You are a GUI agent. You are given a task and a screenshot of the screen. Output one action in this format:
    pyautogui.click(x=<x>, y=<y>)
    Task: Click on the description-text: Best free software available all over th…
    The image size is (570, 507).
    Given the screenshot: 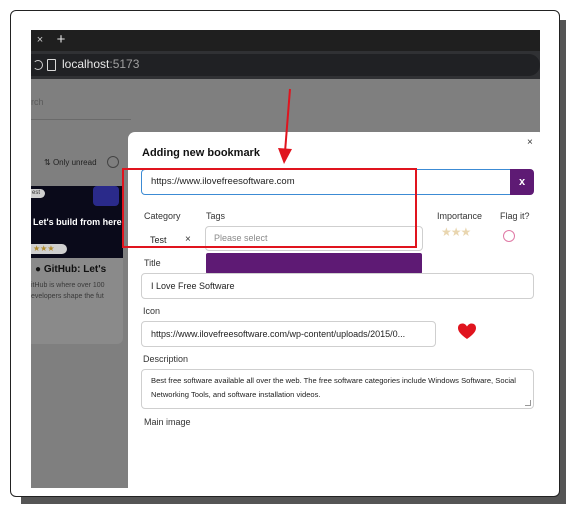 What is the action you would take?
    pyautogui.click(x=333, y=387)
    